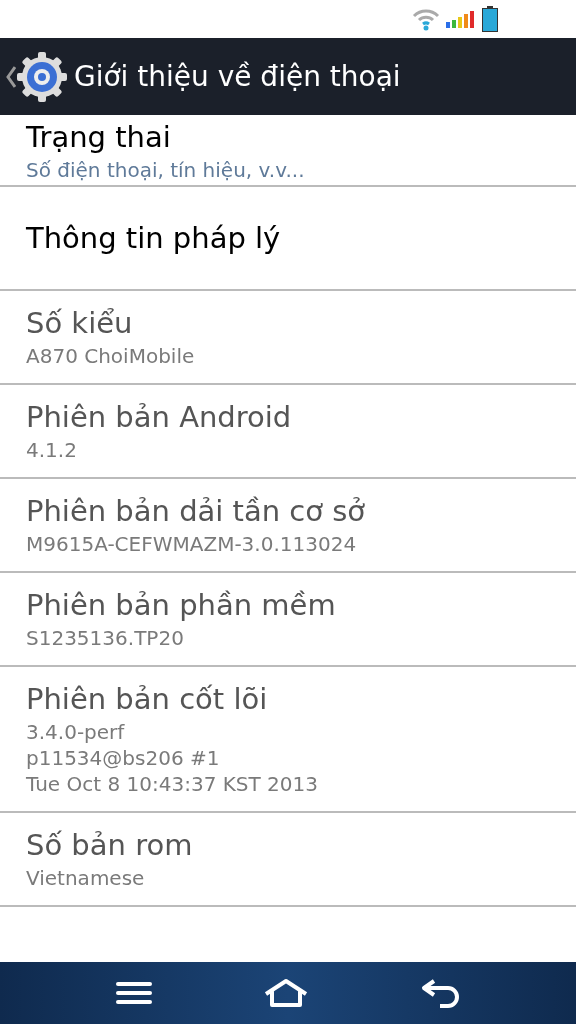 The height and width of the screenshot is (1024, 576). What do you see at coordinates (196, 511) in the screenshot?
I see `item-title: Phiên bản dải tần cơ sở` at bounding box center [196, 511].